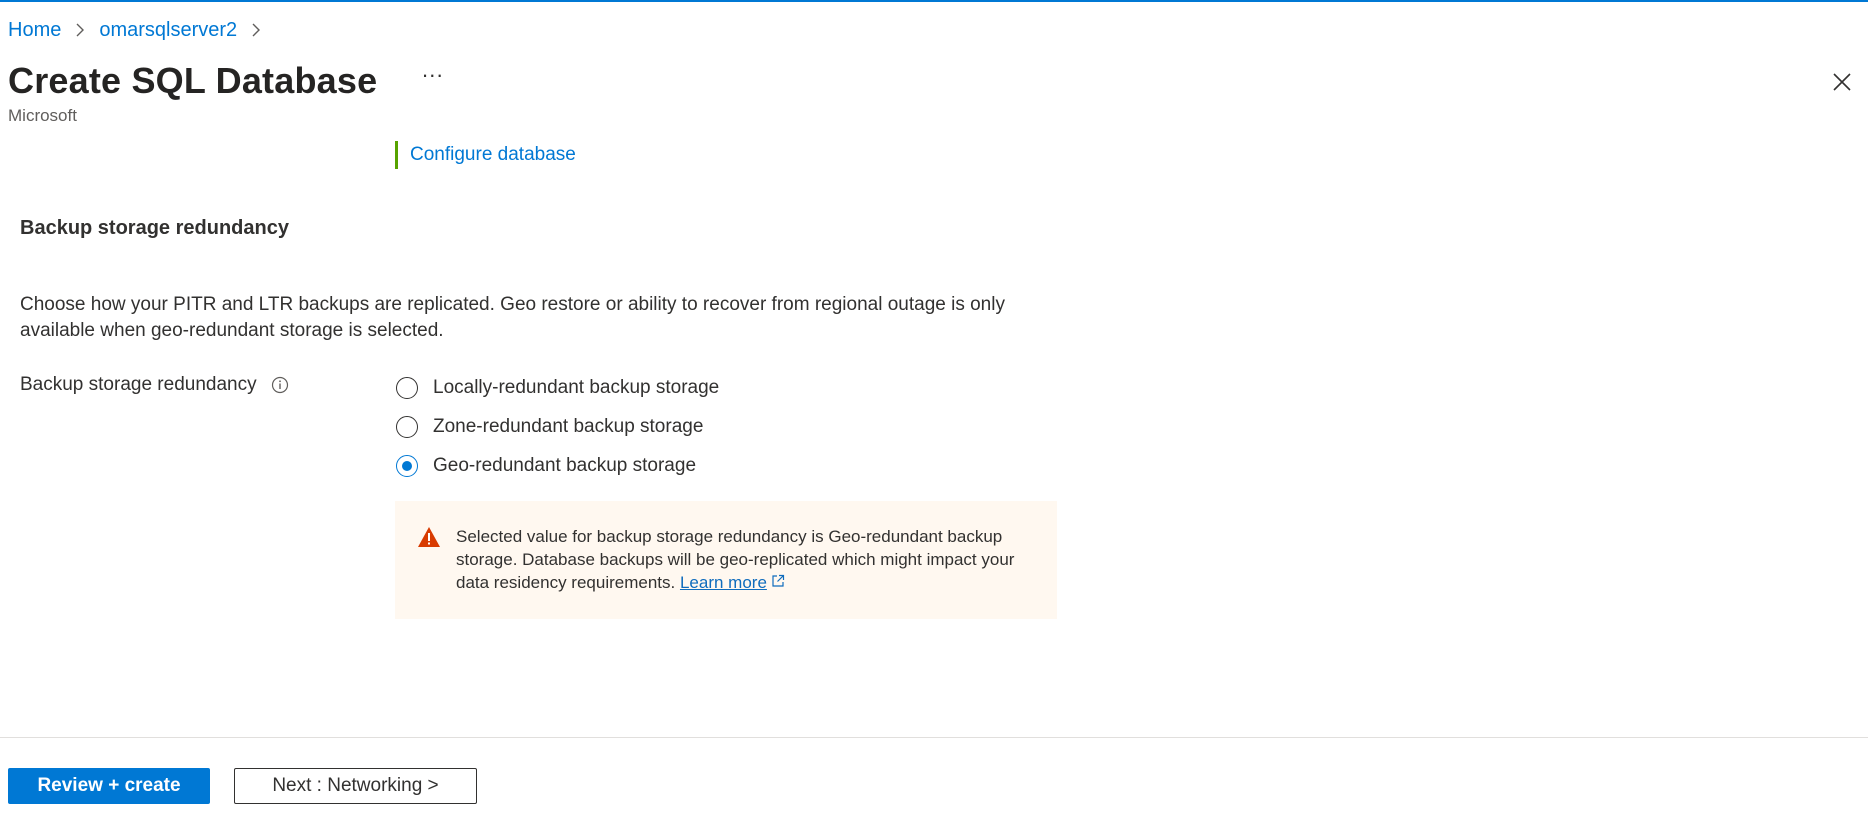  I want to click on page-title: Create SQL Database, so click(193, 80).